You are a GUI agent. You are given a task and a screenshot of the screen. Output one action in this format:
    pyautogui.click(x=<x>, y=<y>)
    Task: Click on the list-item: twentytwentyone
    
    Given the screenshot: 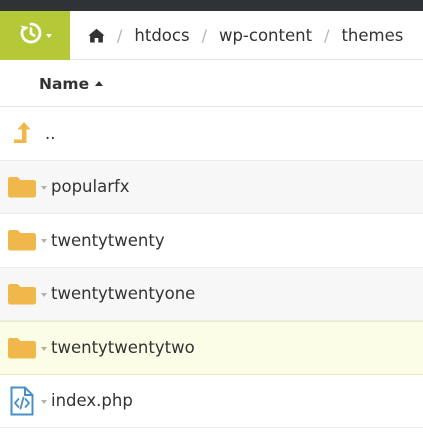 What is the action you would take?
    pyautogui.click(x=211, y=294)
    